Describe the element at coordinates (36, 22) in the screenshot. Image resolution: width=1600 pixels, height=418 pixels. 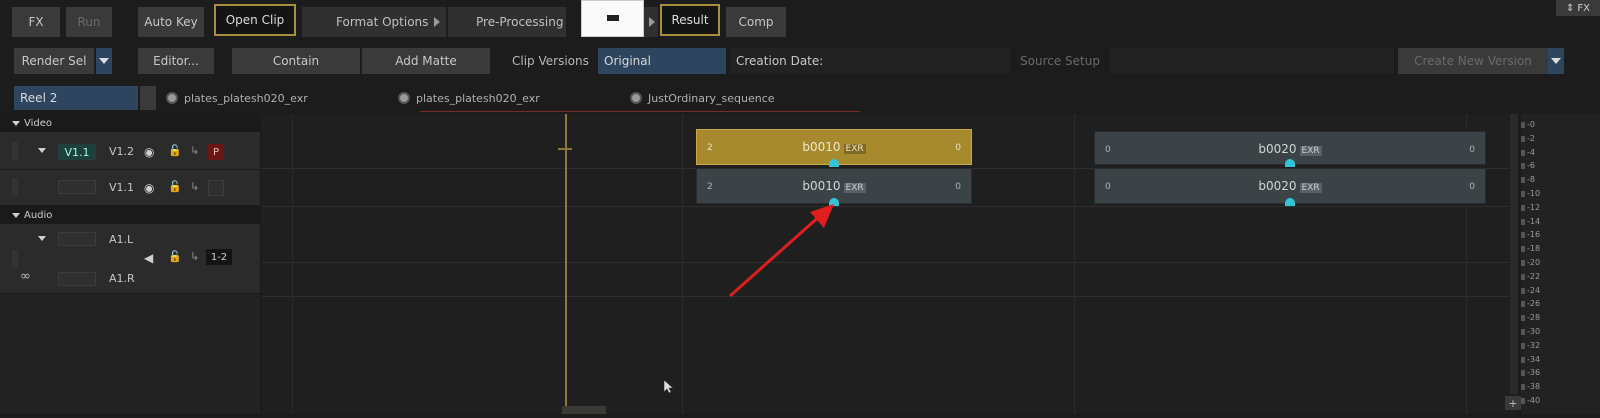
I see `fx-button: FX` at that location.